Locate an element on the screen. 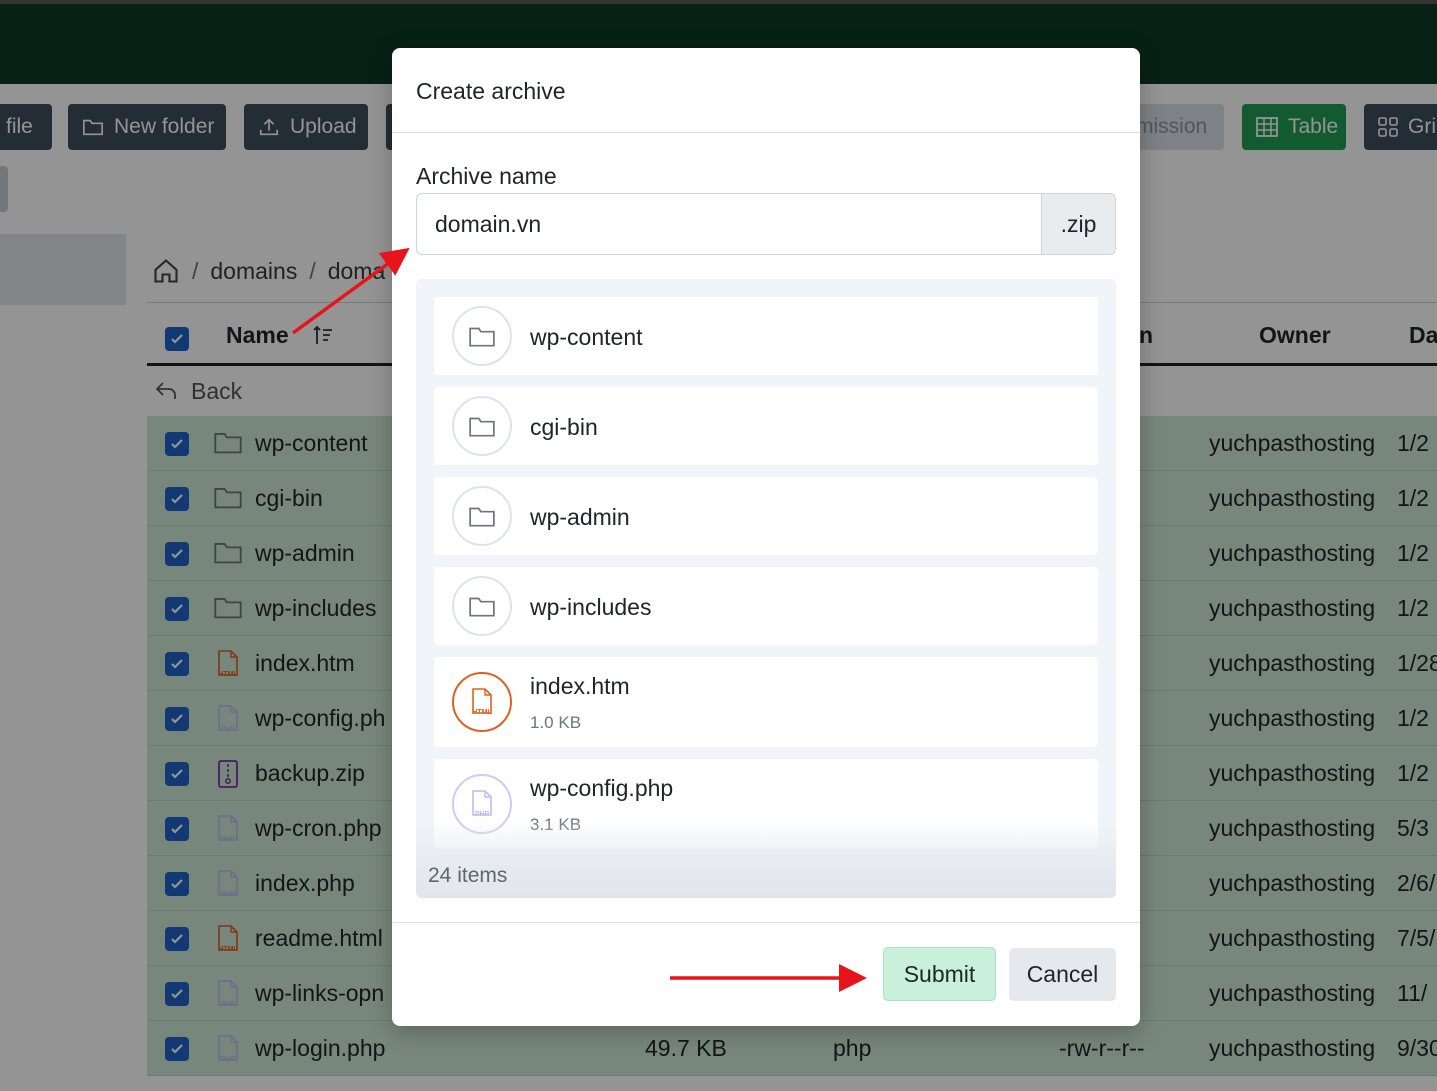 The height and width of the screenshot is (1091, 1437). archive-item-name: cgi-bin is located at coordinates (564, 427).